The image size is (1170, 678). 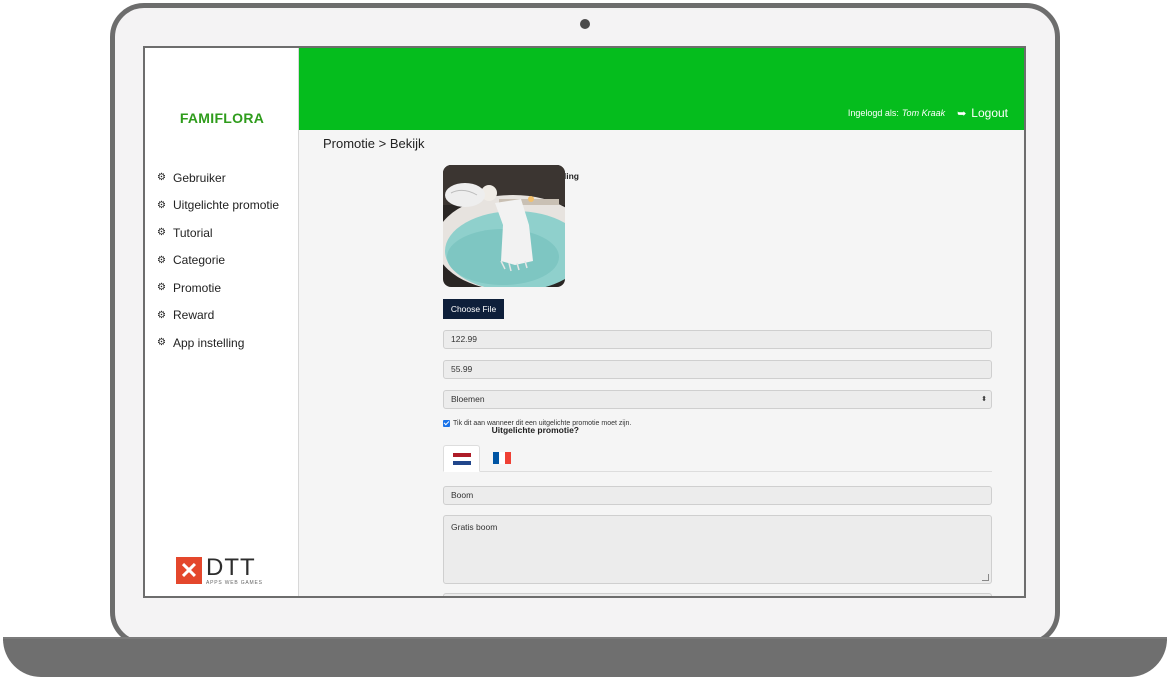 I want to click on original-price-input: 122.99, so click(x=717, y=339).